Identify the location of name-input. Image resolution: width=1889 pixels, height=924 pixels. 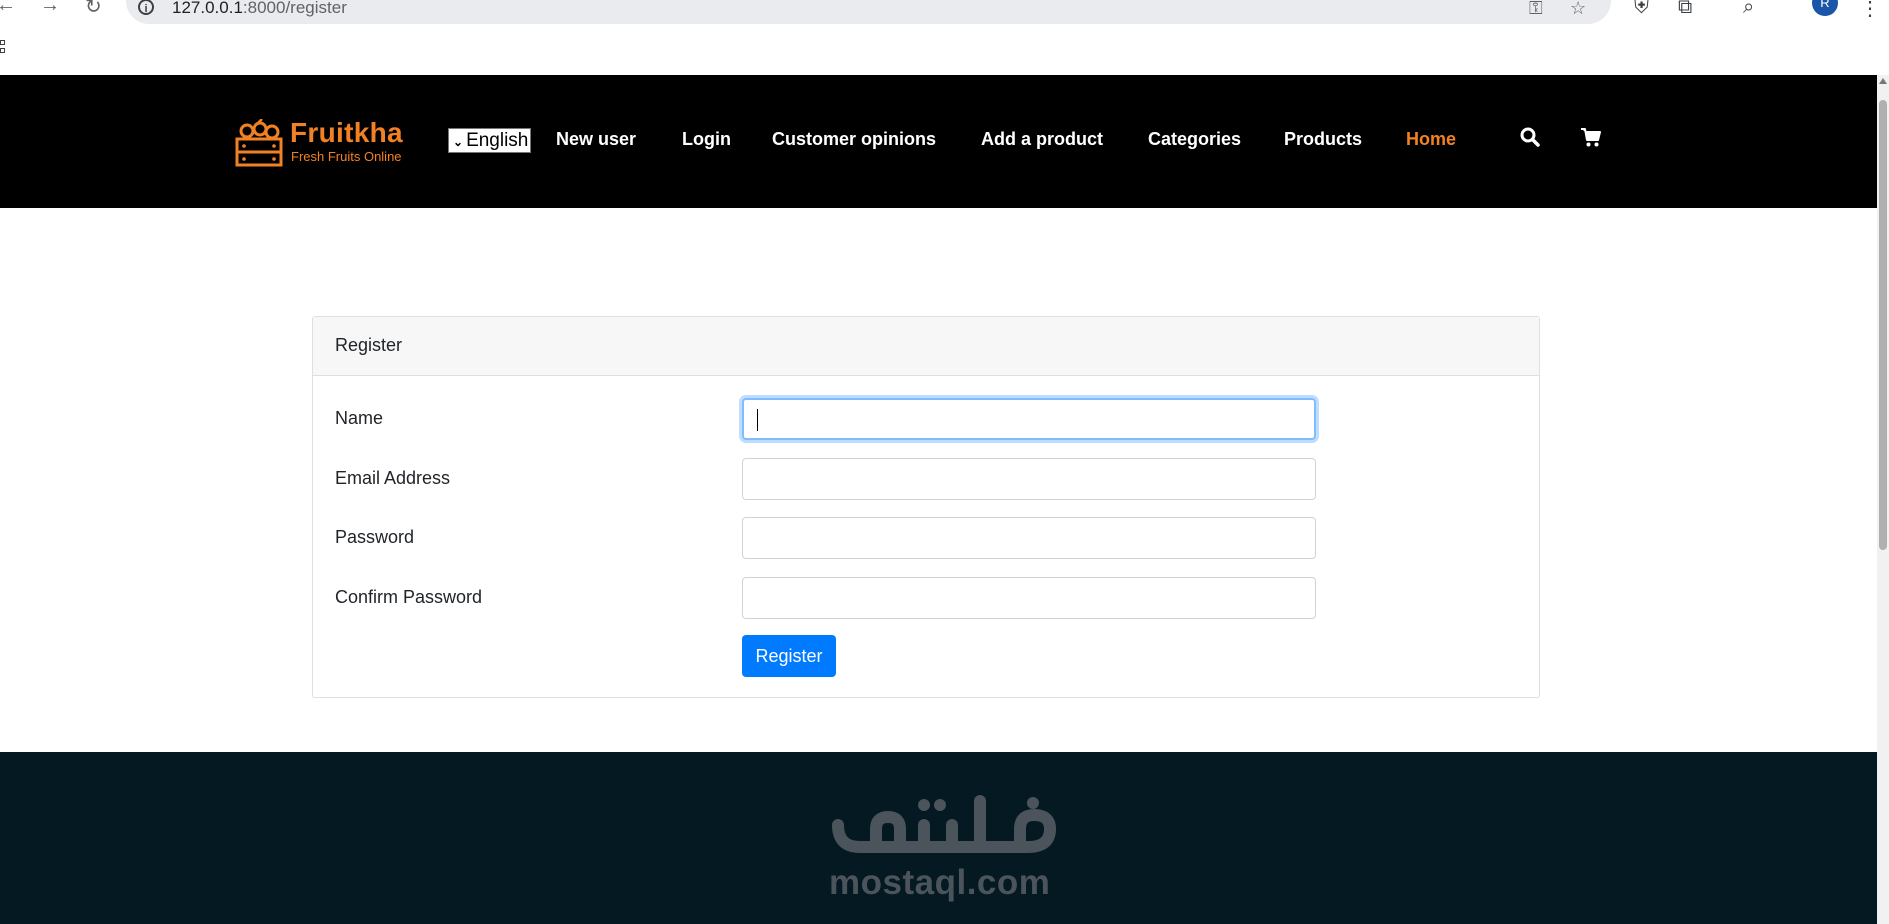
(1029, 419).